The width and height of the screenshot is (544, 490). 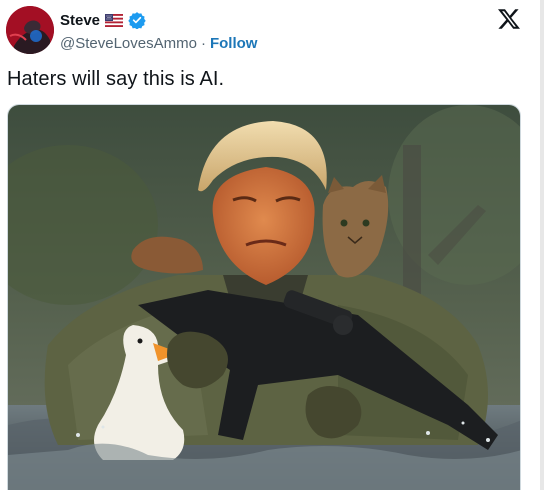 What do you see at coordinates (128, 43) in the screenshot?
I see `author-handle: @SteveLovesAmmo` at bounding box center [128, 43].